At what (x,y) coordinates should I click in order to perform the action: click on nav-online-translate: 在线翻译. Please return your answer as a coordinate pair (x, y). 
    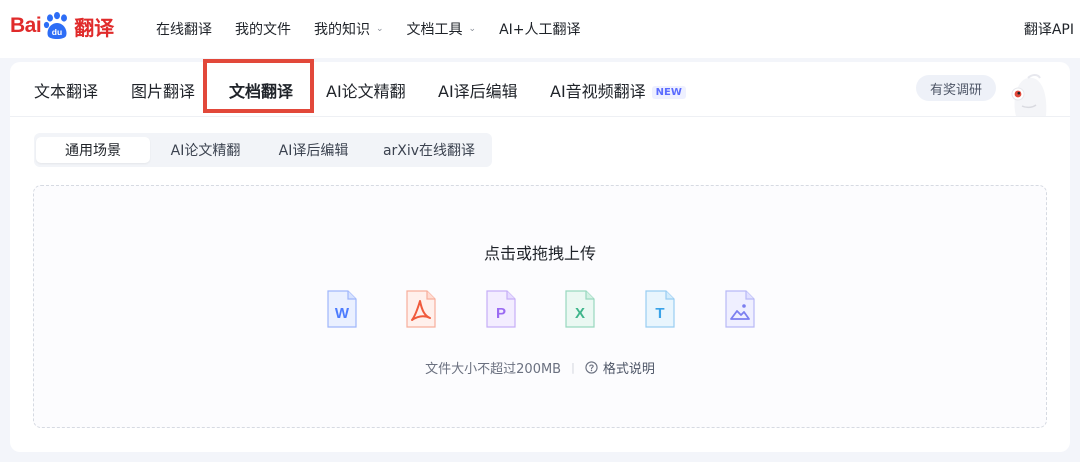
    Looking at the image, I should click on (184, 29).